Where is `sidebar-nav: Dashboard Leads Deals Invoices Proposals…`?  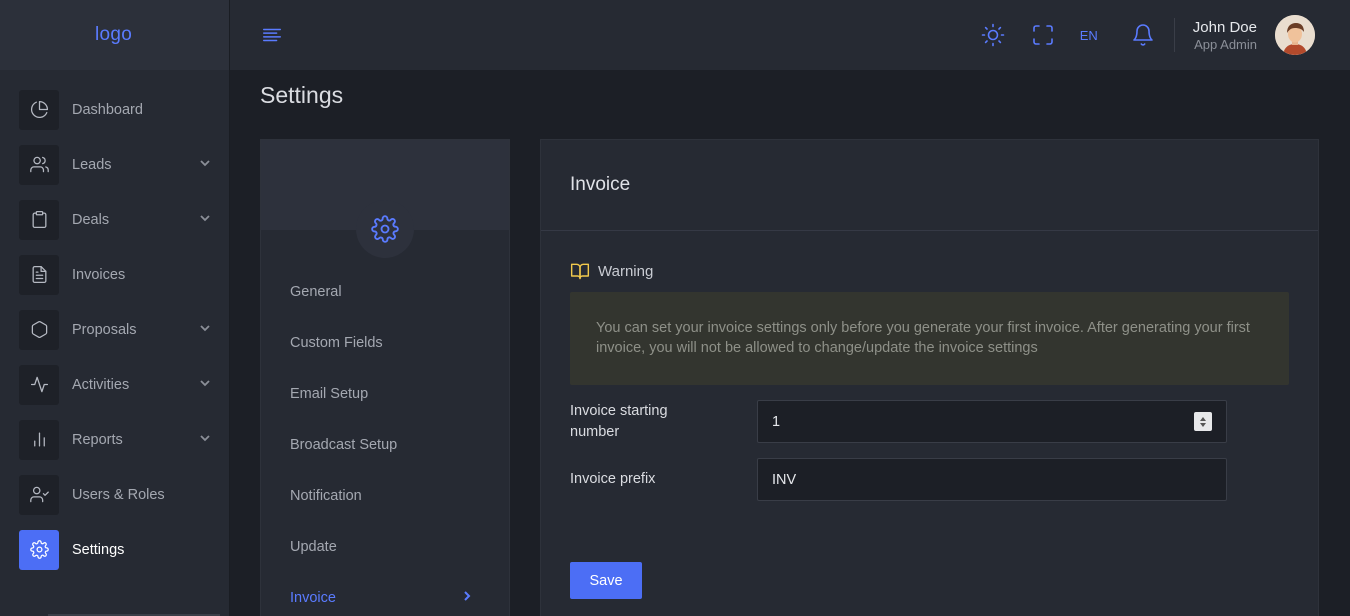
sidebar-nav: Dashboard Leads Deals Invoices Proposals… is located at coordinates (114, 323).